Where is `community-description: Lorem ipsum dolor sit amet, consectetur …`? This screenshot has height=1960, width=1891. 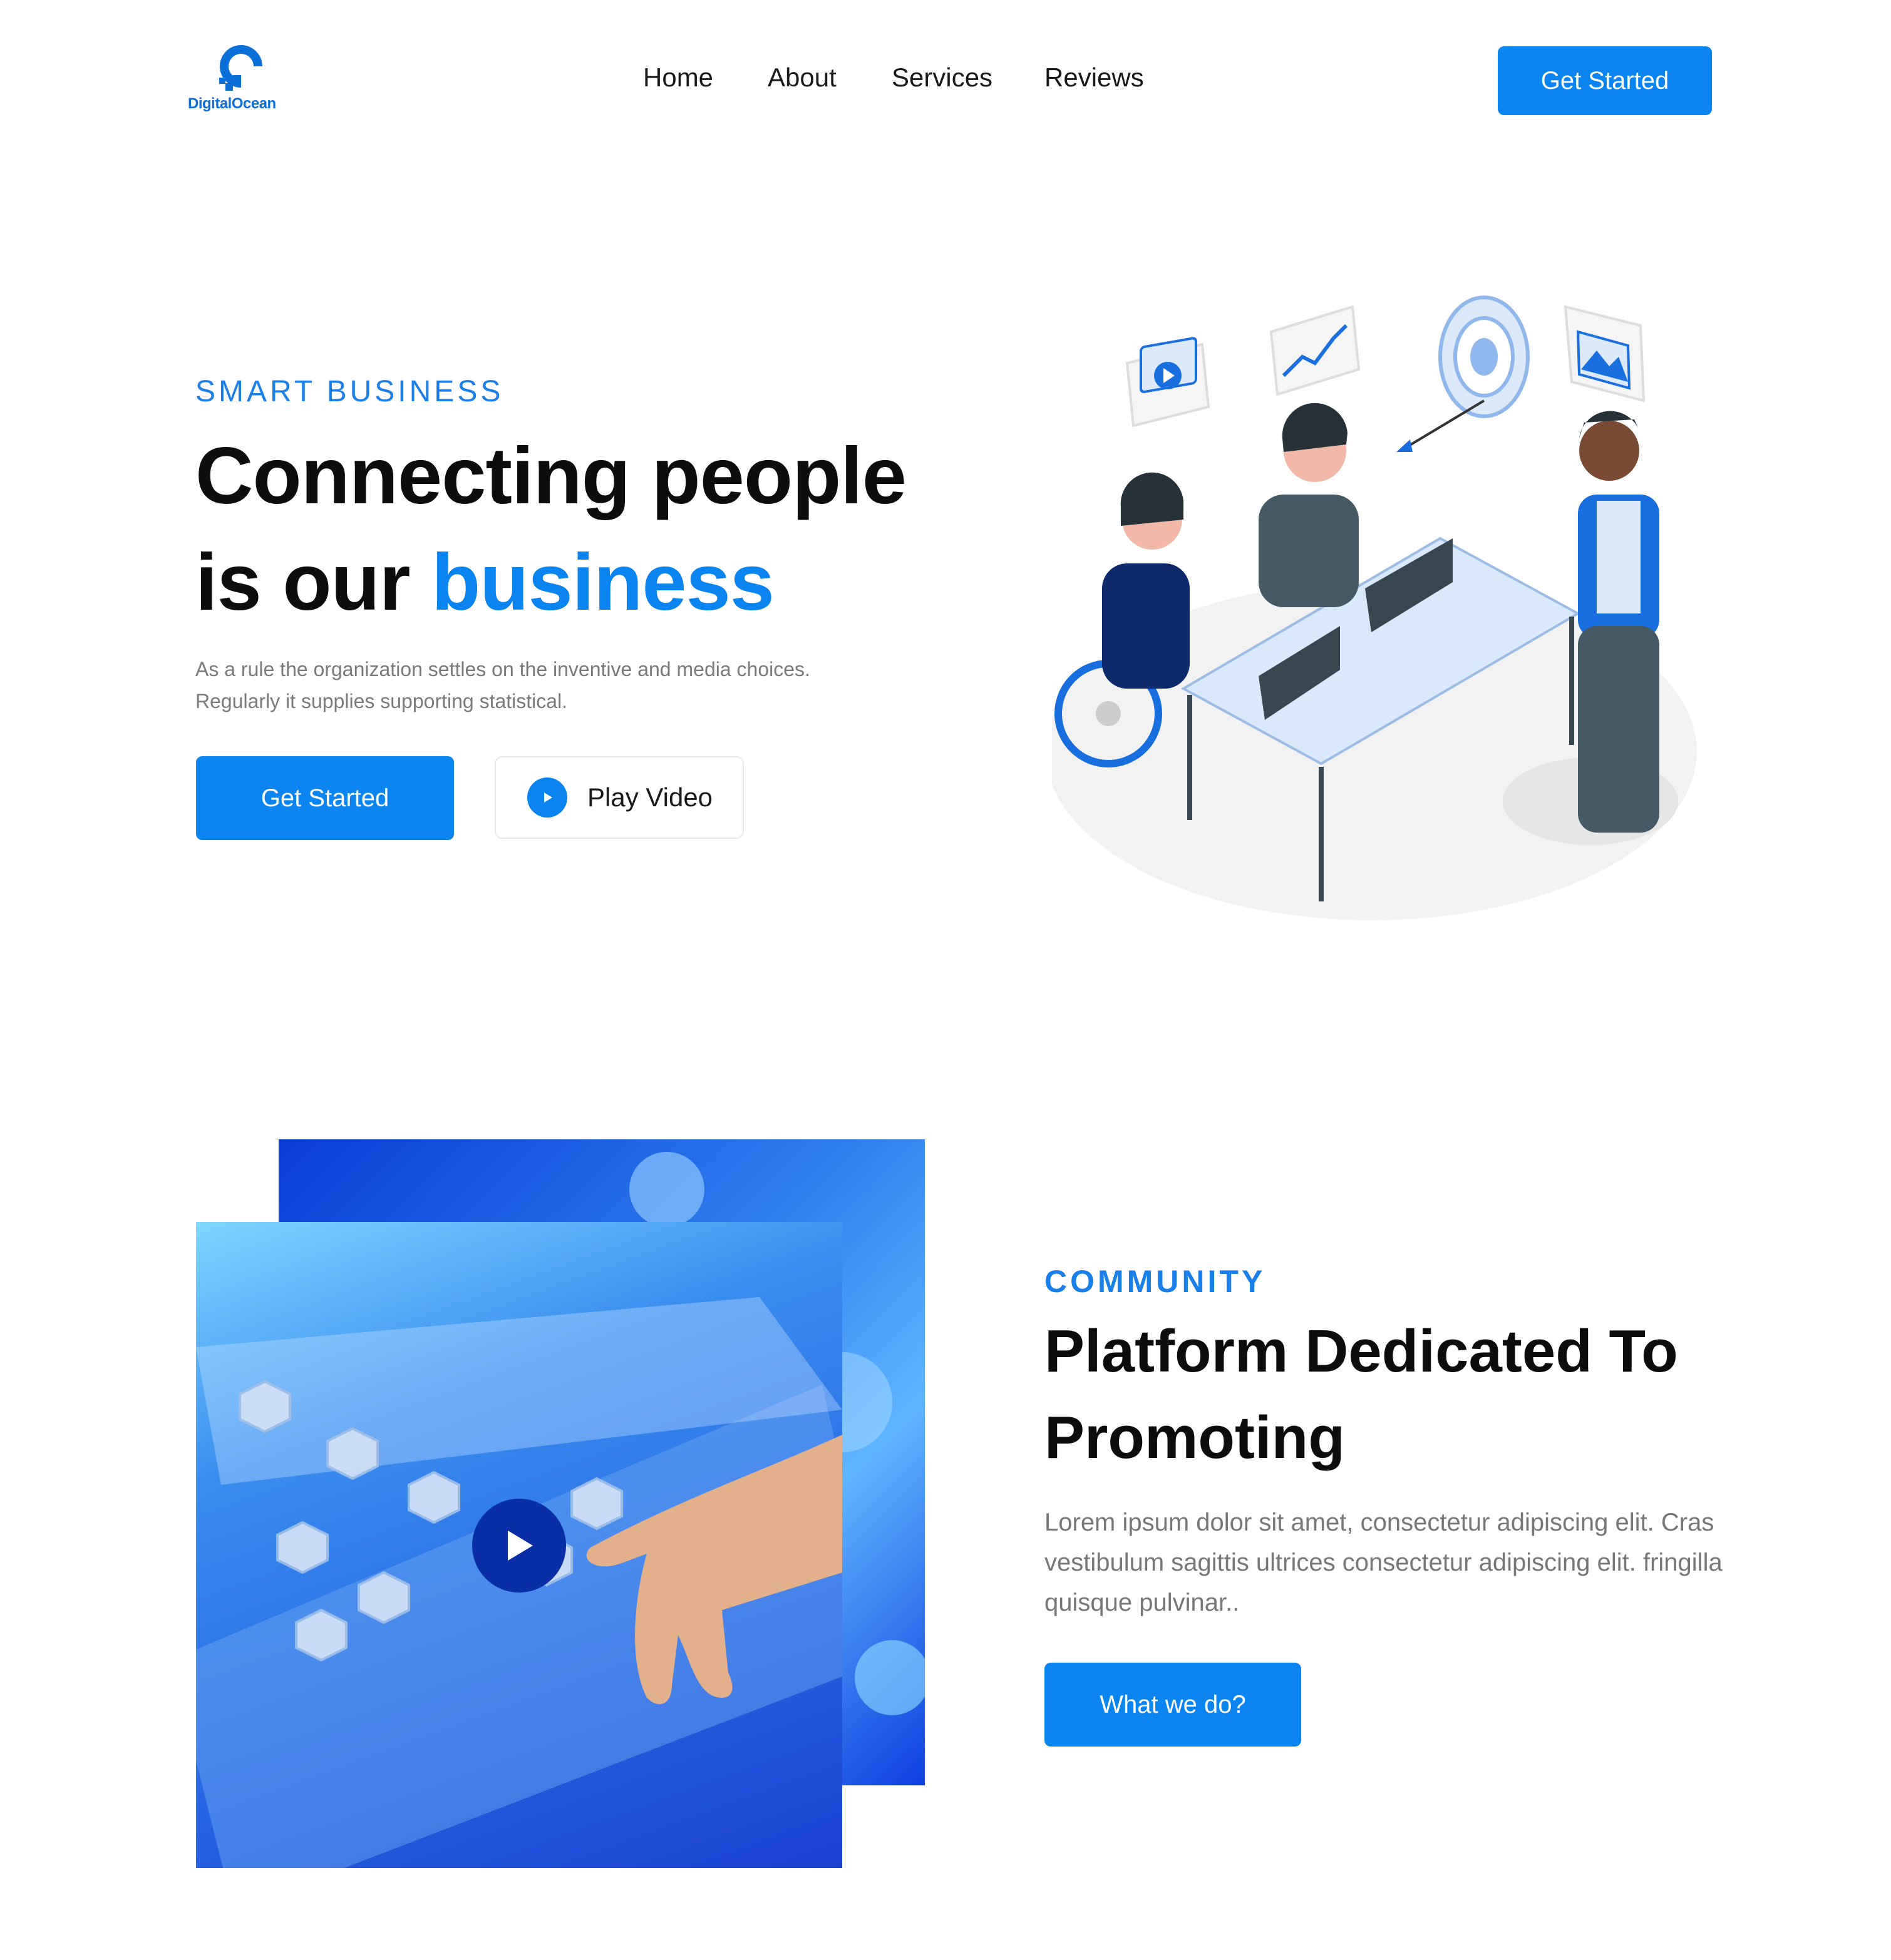 community-description: Lorem ipsum dolor sit amet, consectetur … is located at coordinates (1383, 1562).